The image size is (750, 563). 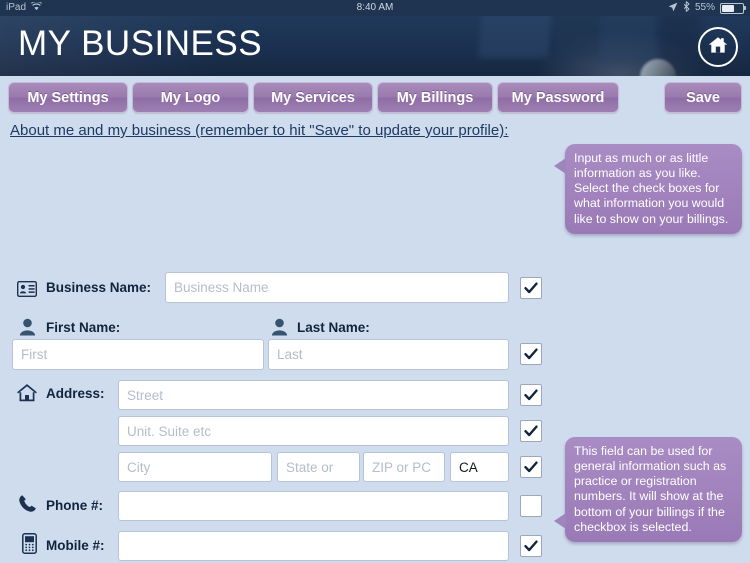 What do you see at coordinates (313, 506) in the screenshot?
I see `phone-input` at bounding box center [313, 506].